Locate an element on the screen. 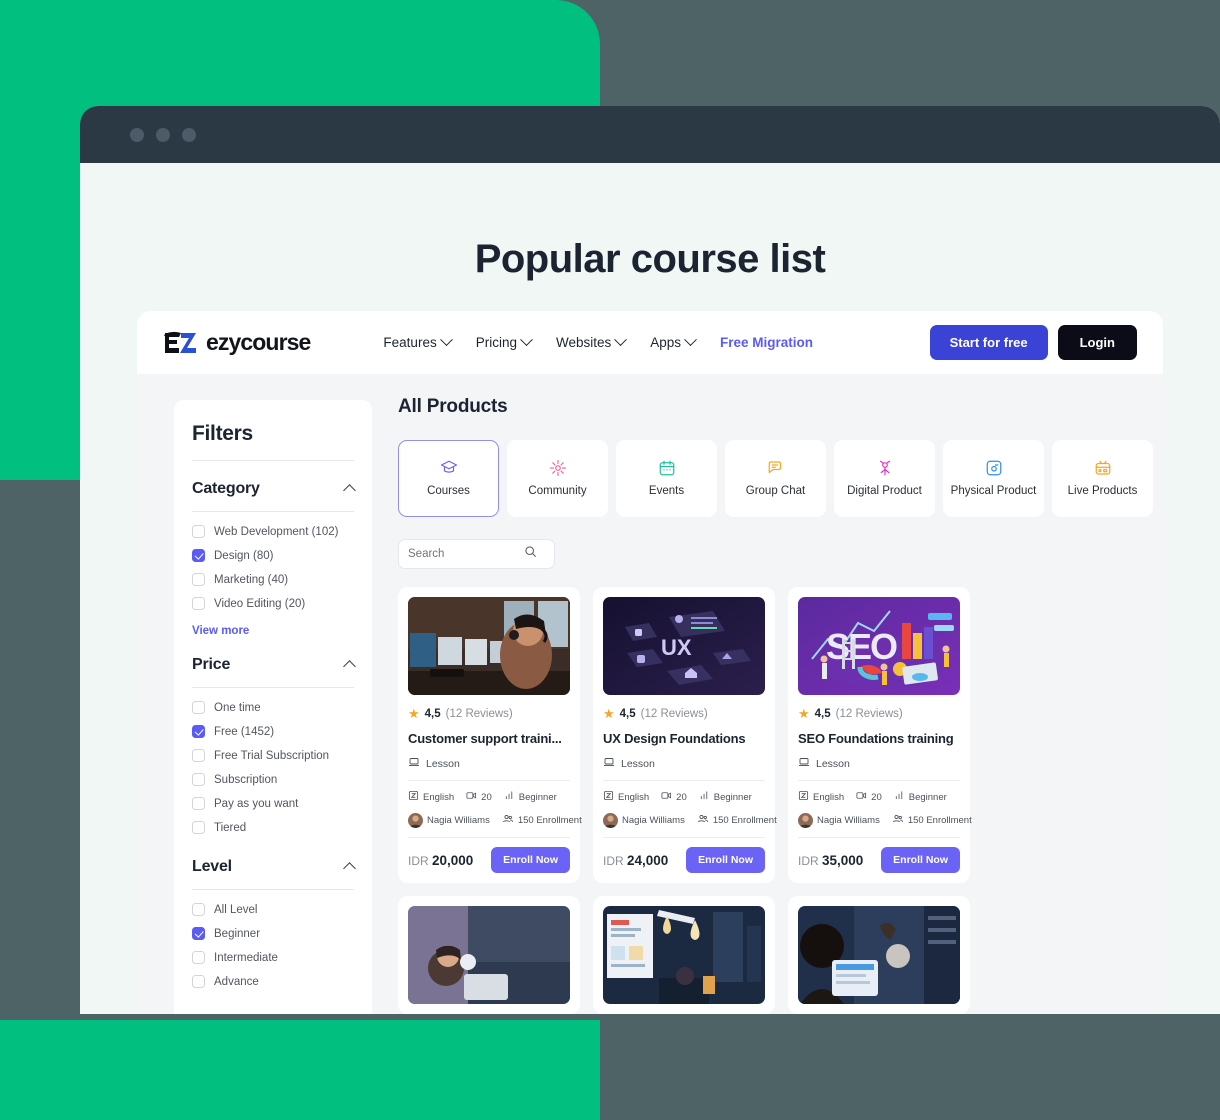 This screenshot has width=1220, height=1120. level-icon is located at coordinates (509, 797).